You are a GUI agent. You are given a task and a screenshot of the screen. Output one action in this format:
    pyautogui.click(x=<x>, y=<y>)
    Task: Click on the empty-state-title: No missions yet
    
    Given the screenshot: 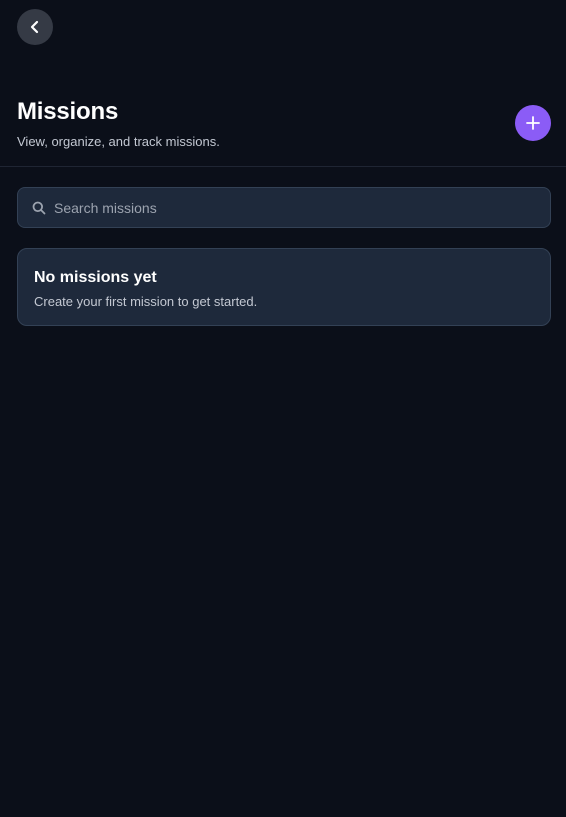 What is the action you would take?
    pyautogui.click(x=95, y=277)
    